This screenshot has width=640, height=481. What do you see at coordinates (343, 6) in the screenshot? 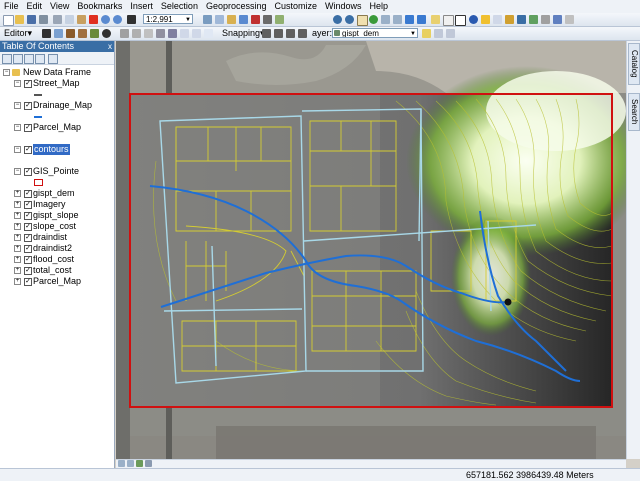
I see `menu-windows: Windows` at bounding box center [343, 6].